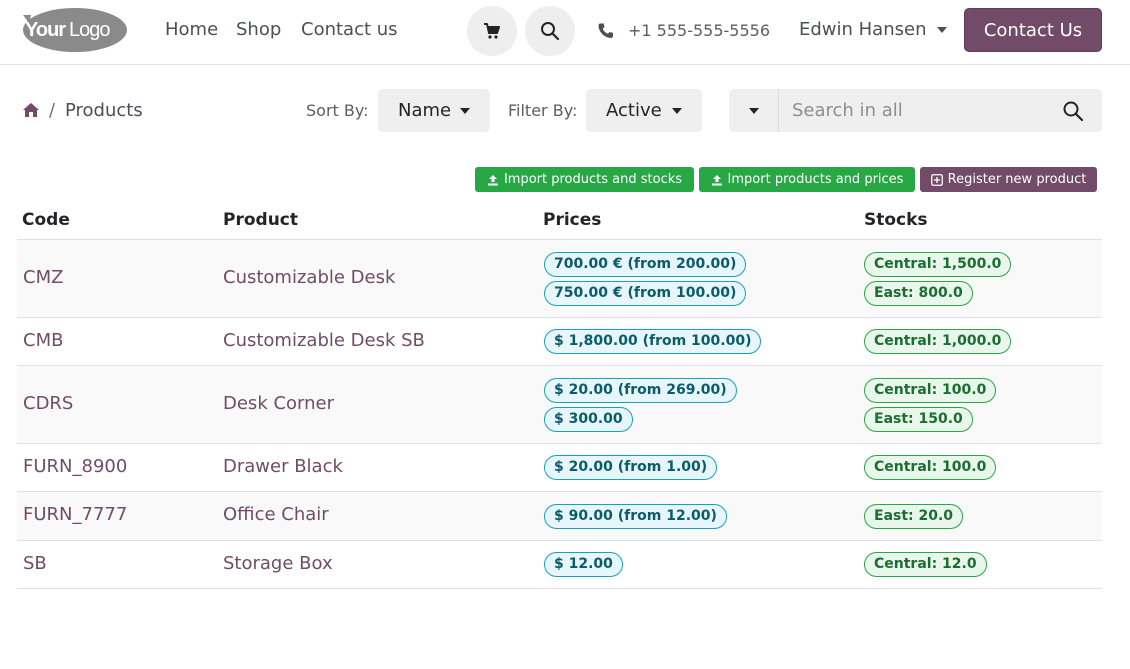 The image size is (1130, 669). I want to click on price-badges: $ 90.00 (from 12.00), so click(635, 516).